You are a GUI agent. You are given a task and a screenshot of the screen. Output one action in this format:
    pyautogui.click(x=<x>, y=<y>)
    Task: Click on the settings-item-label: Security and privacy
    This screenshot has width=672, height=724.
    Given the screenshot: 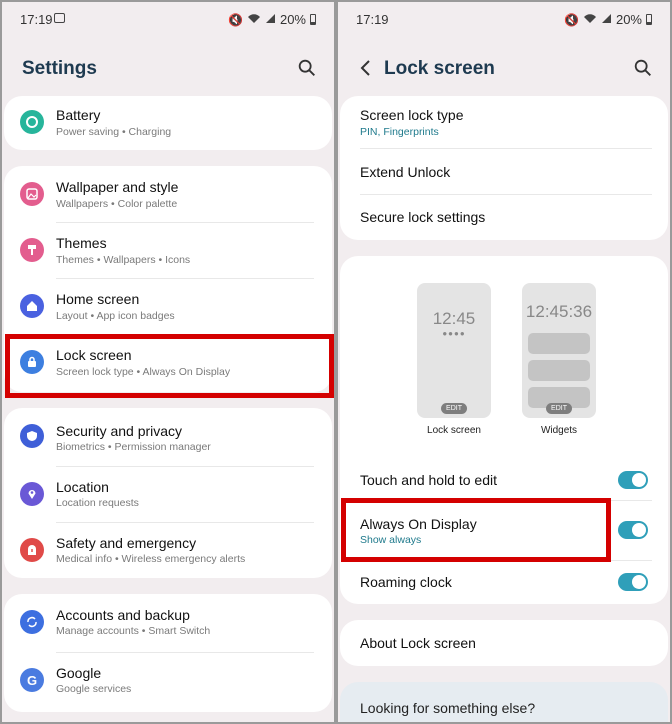 What is the action you would take?
    pyautogui.click(x=119, y=431)
    